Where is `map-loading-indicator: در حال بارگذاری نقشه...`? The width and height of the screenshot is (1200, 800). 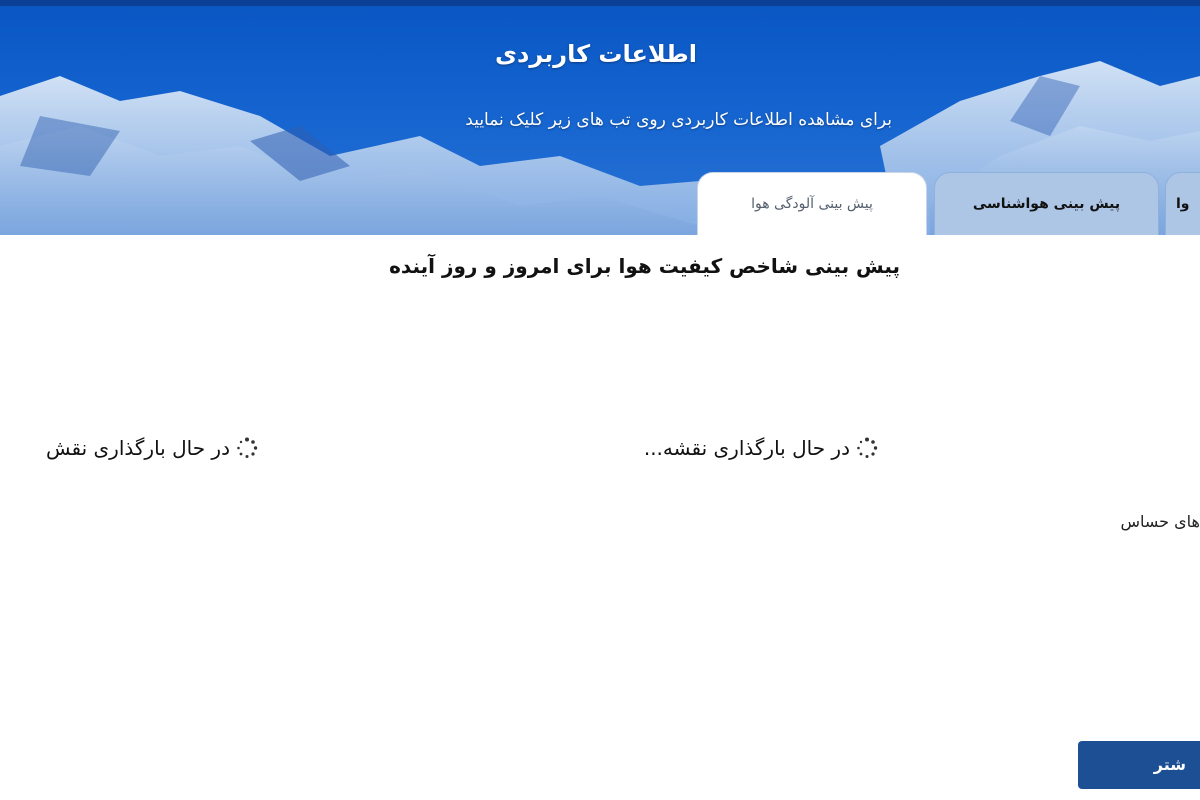 map-loading-indicator: در حال بارگذاری نقشه... is located at coordinates (761, 448).